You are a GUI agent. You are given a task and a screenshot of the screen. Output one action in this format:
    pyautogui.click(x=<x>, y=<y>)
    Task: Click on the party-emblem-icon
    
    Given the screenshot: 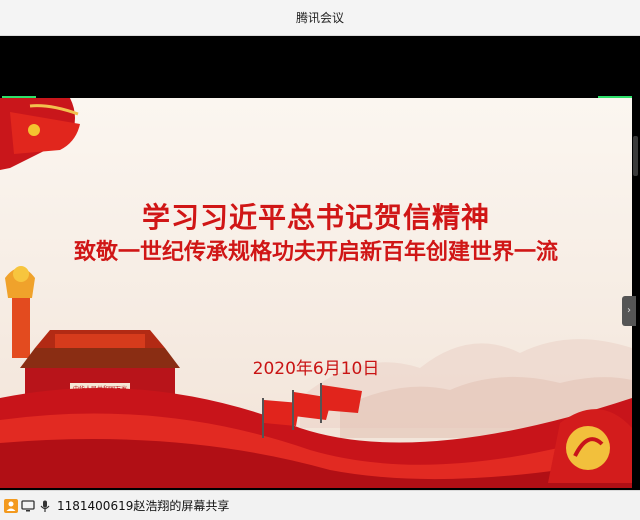 What is the action you would take?
    pyautogui.click(x=588, y=448)
    